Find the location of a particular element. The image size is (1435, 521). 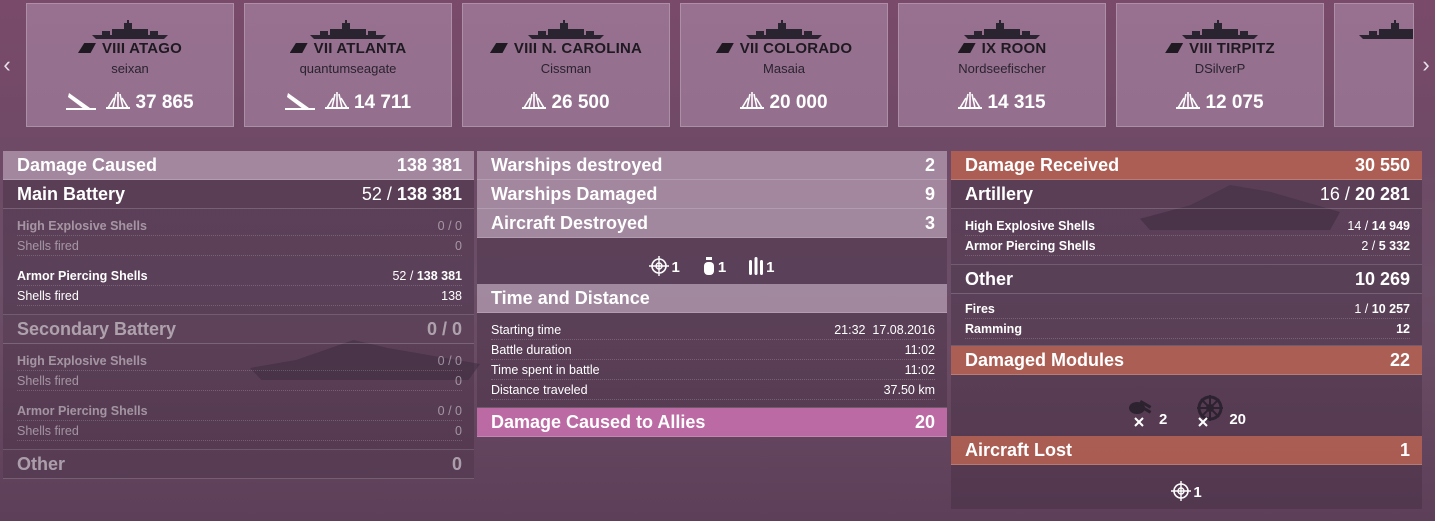

sb-he-fired-value: 0 is located at coordinates (458, 380).